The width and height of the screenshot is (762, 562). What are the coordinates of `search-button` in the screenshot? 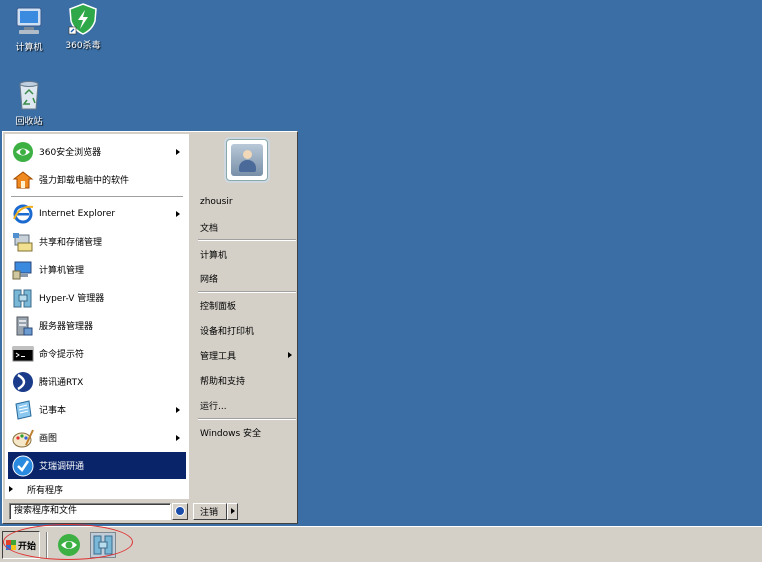 It's located at (180, 511).